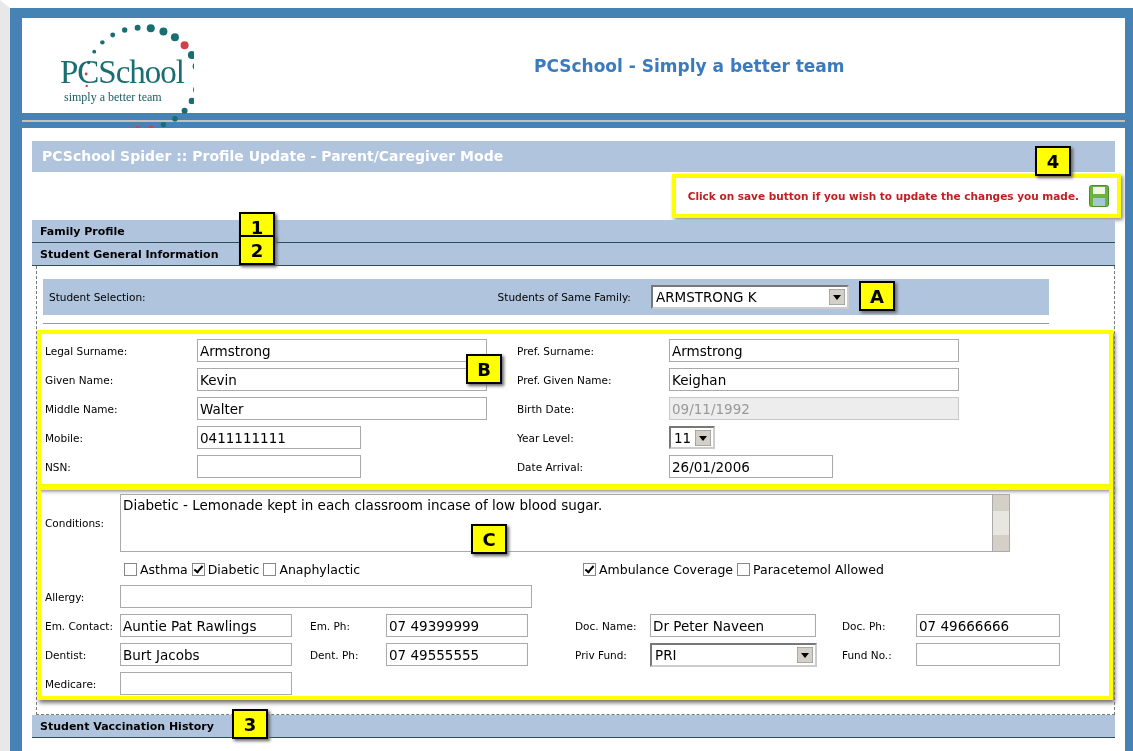  What do you see at coordinates (65, 596) in the screenshot?
I see `field-label: Allergy:` at bounding box center [65, 596].